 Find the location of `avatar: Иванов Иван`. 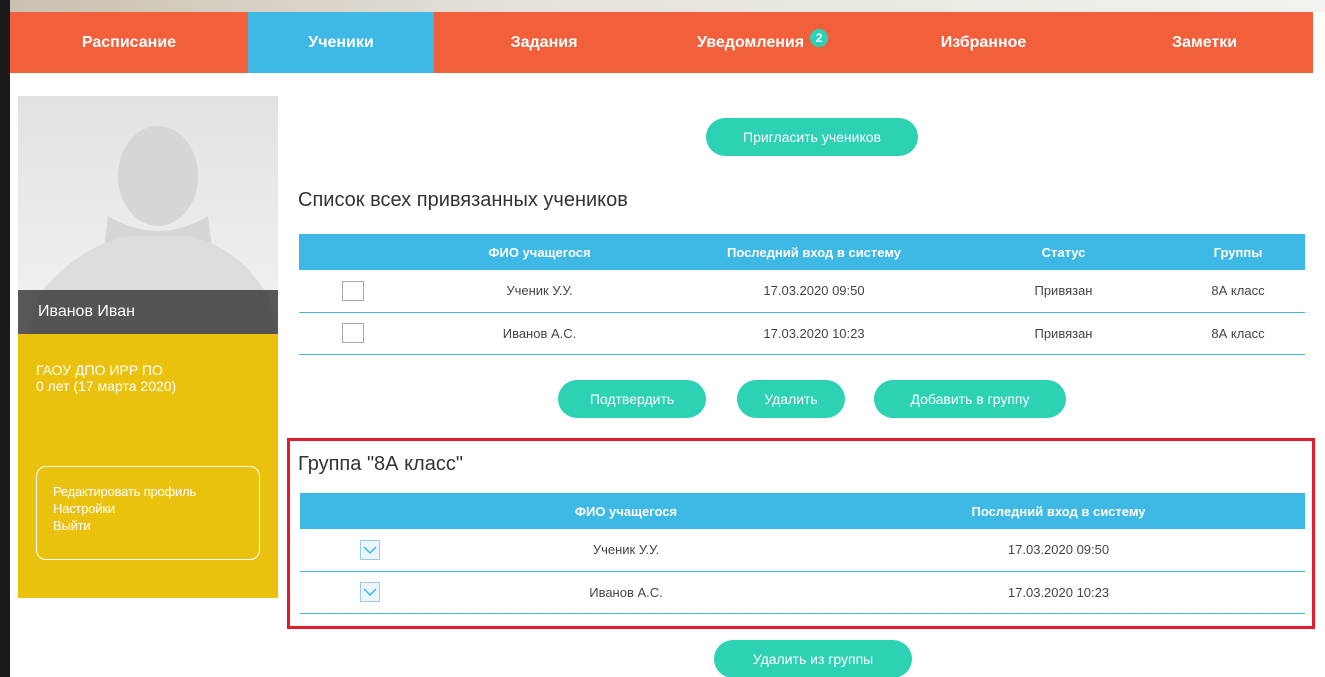

avatar: Иванов Иван is located at coordinates (148, 215).